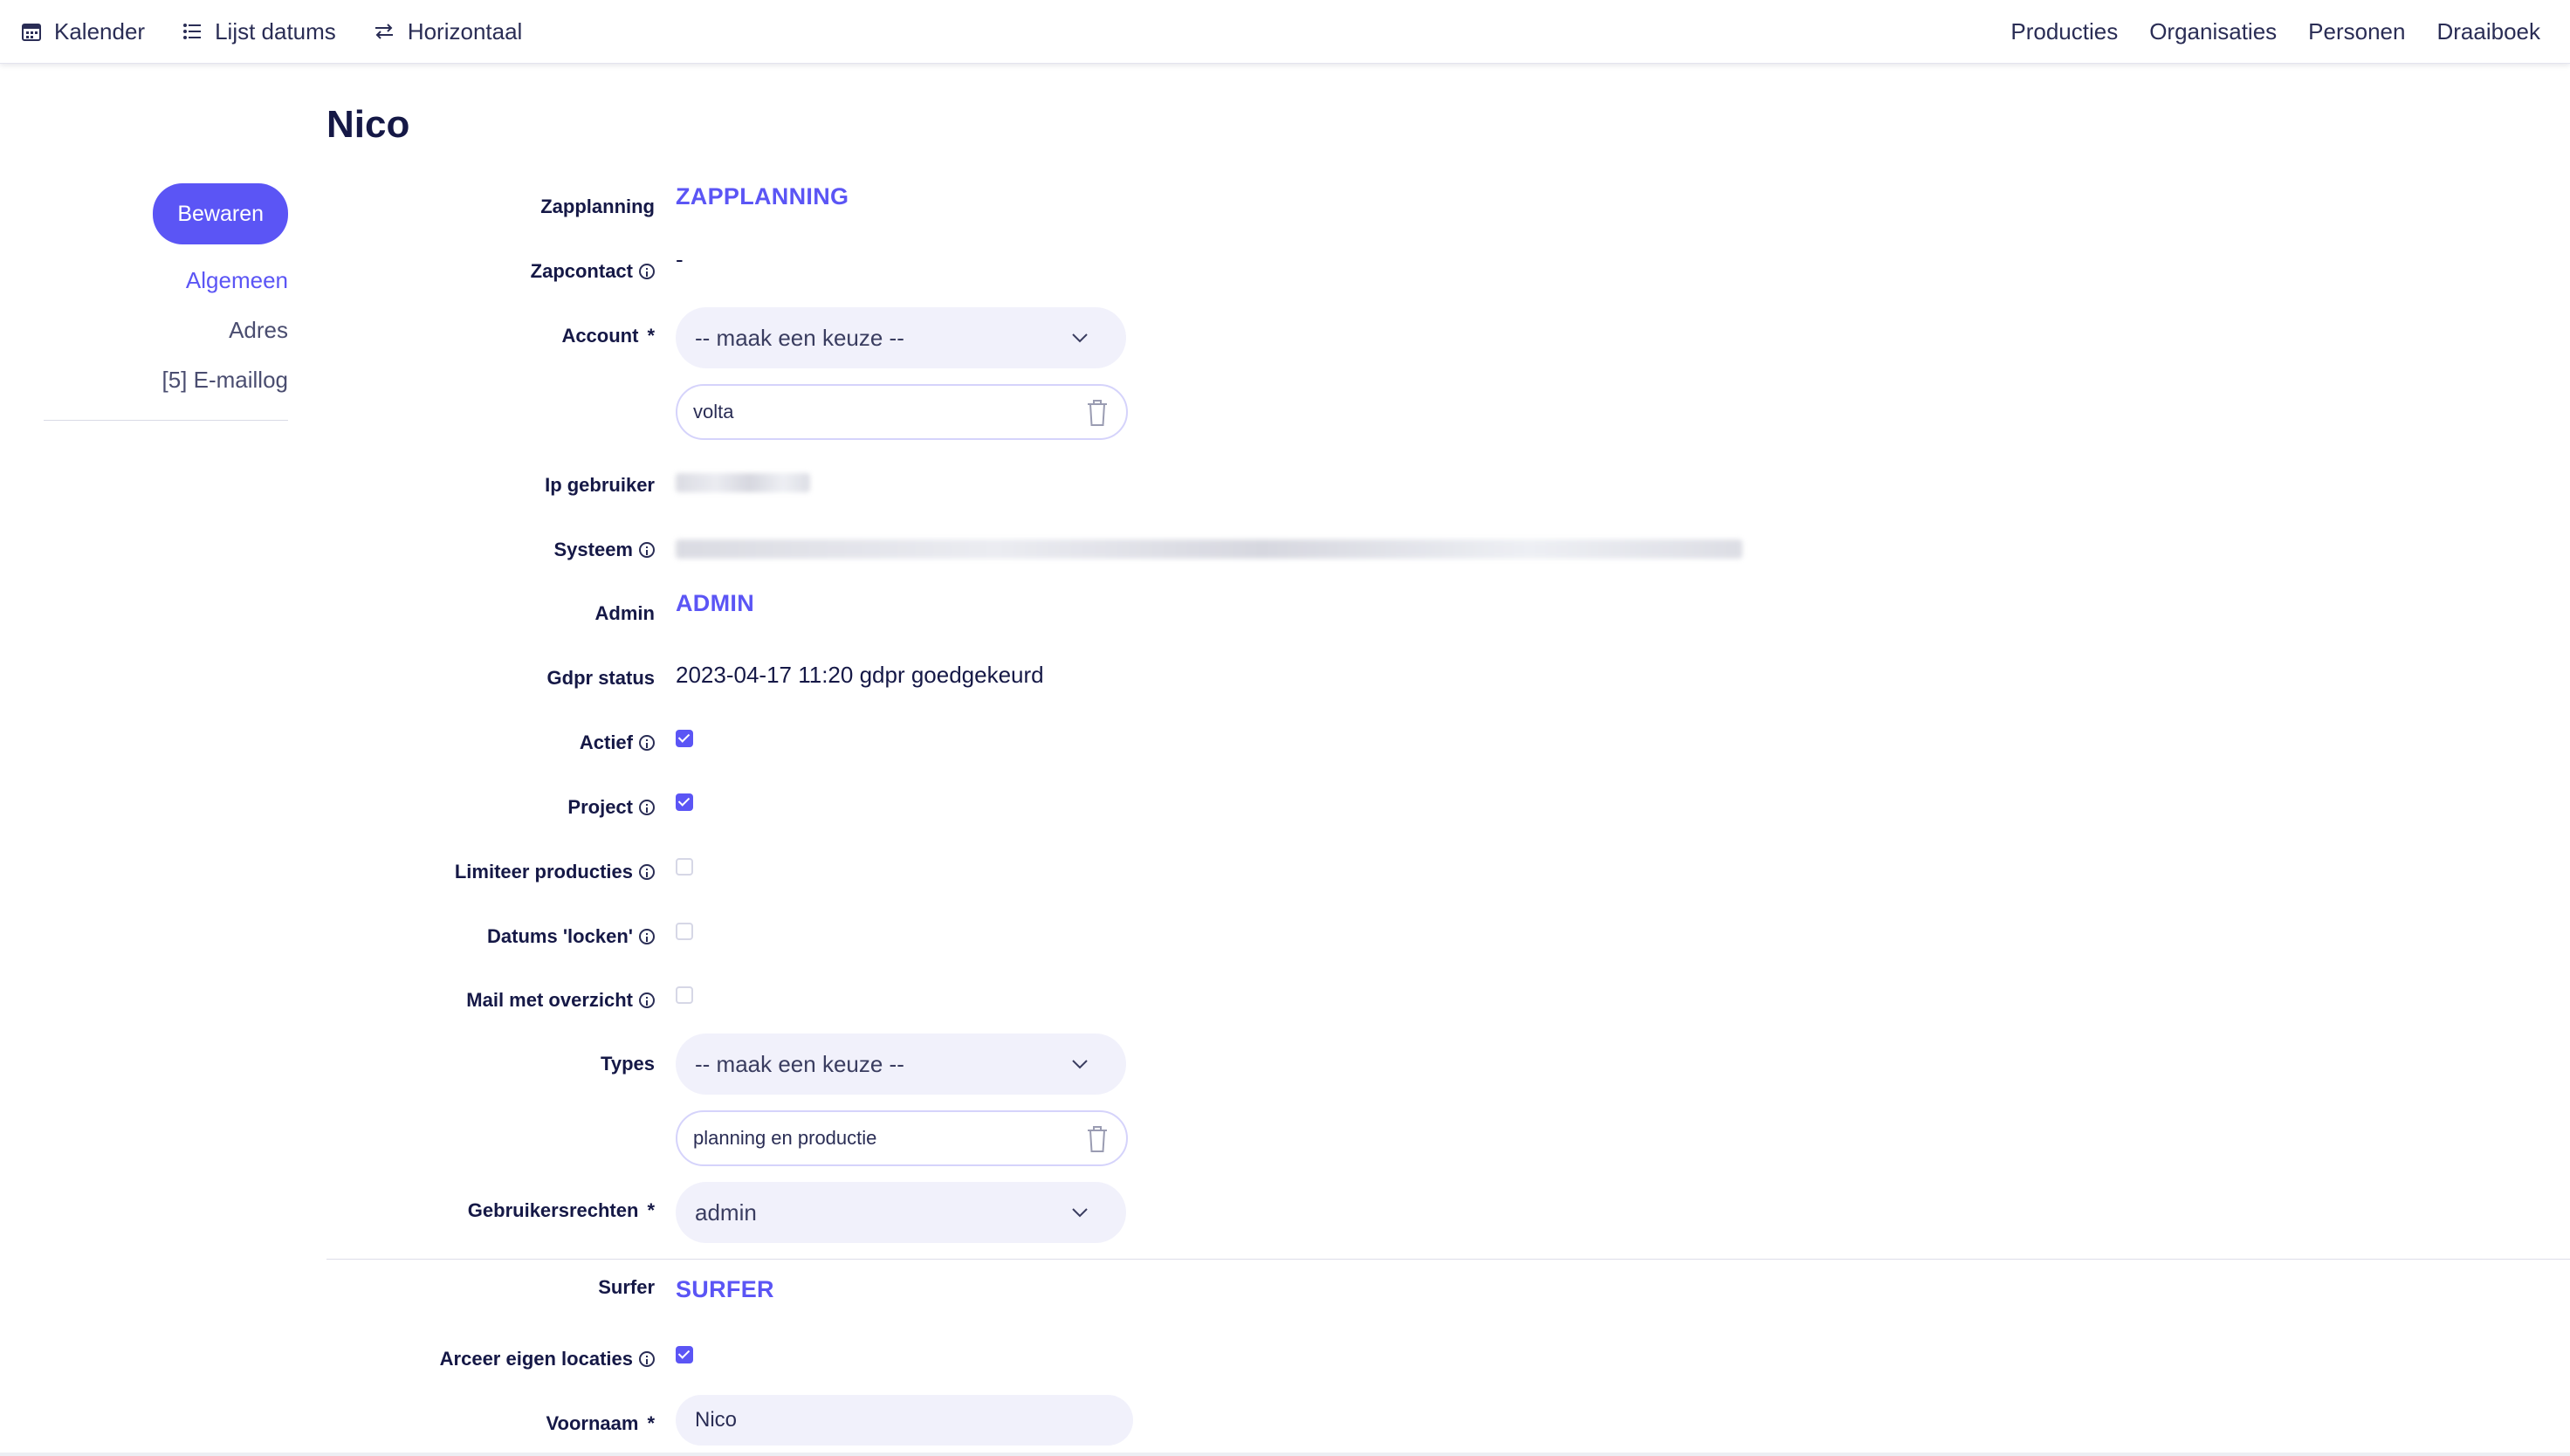 The height and width of the screenshot is (1456, 2570). I want to click on label-text: Arceer eigen locaties, so click(536, 1359).